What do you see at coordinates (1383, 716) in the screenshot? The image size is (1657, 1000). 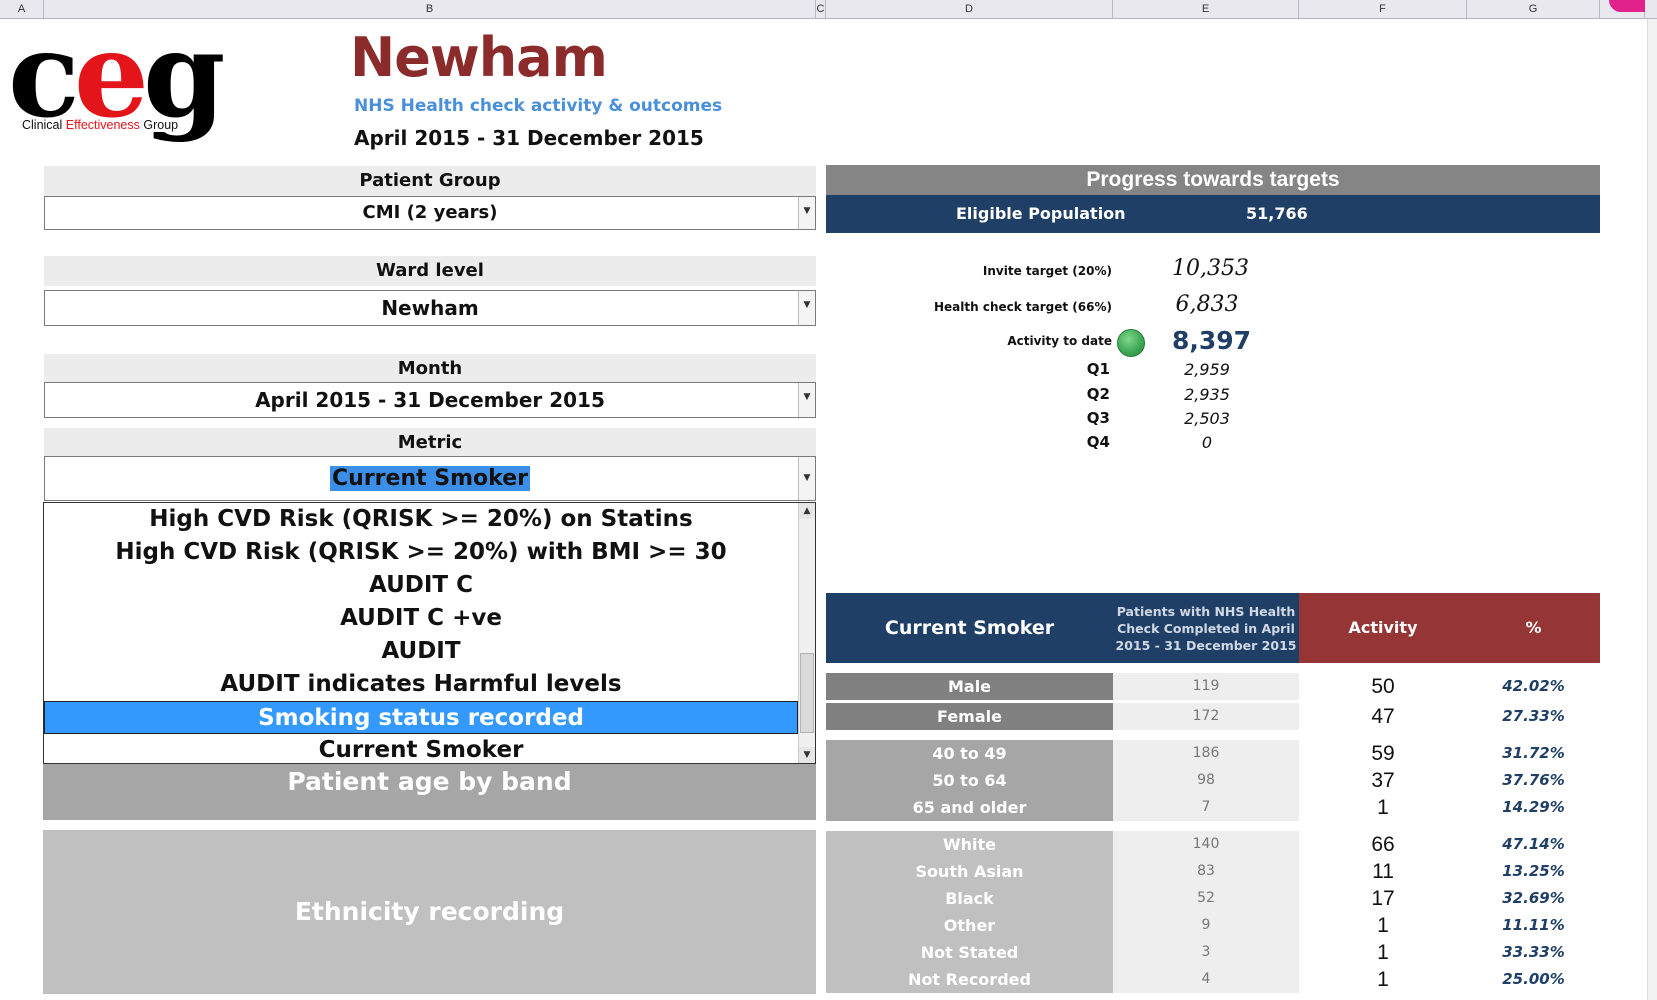 I see `row-activity: 47` at bounding box center [1383, 716].